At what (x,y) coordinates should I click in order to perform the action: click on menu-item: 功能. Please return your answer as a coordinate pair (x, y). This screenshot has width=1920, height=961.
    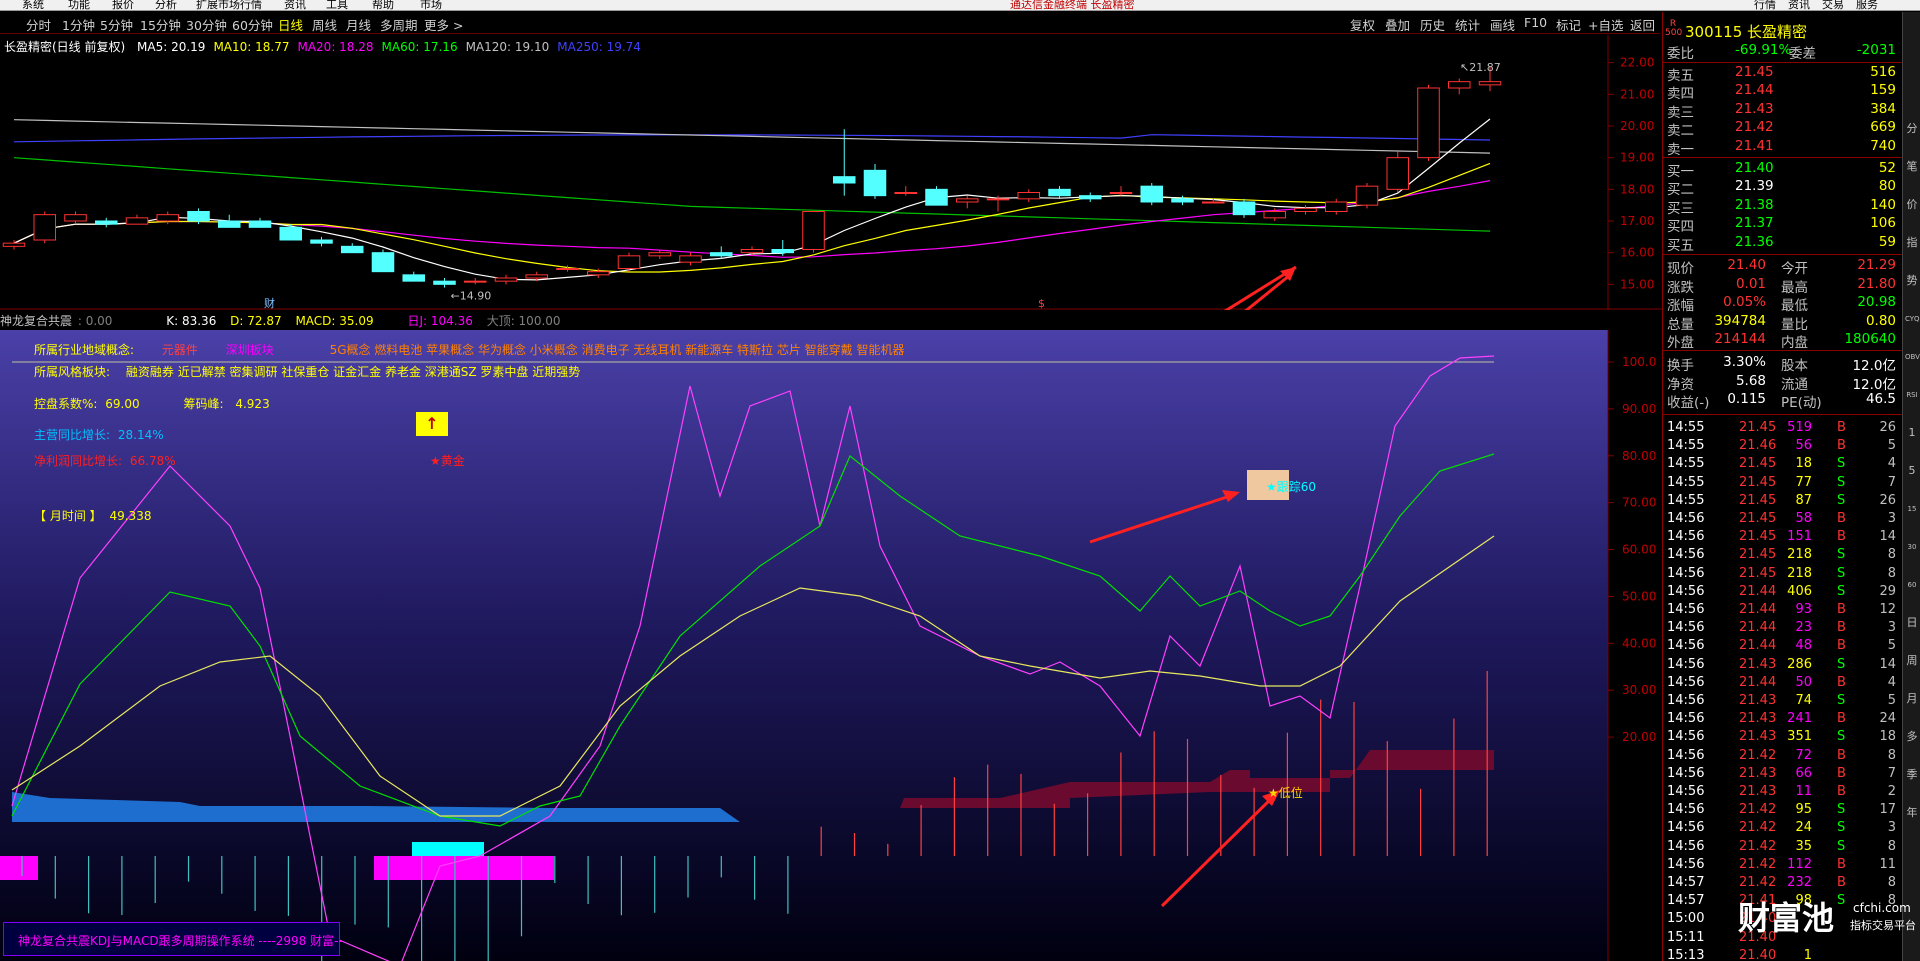
    Looking at the image, I should click on (79, 5).